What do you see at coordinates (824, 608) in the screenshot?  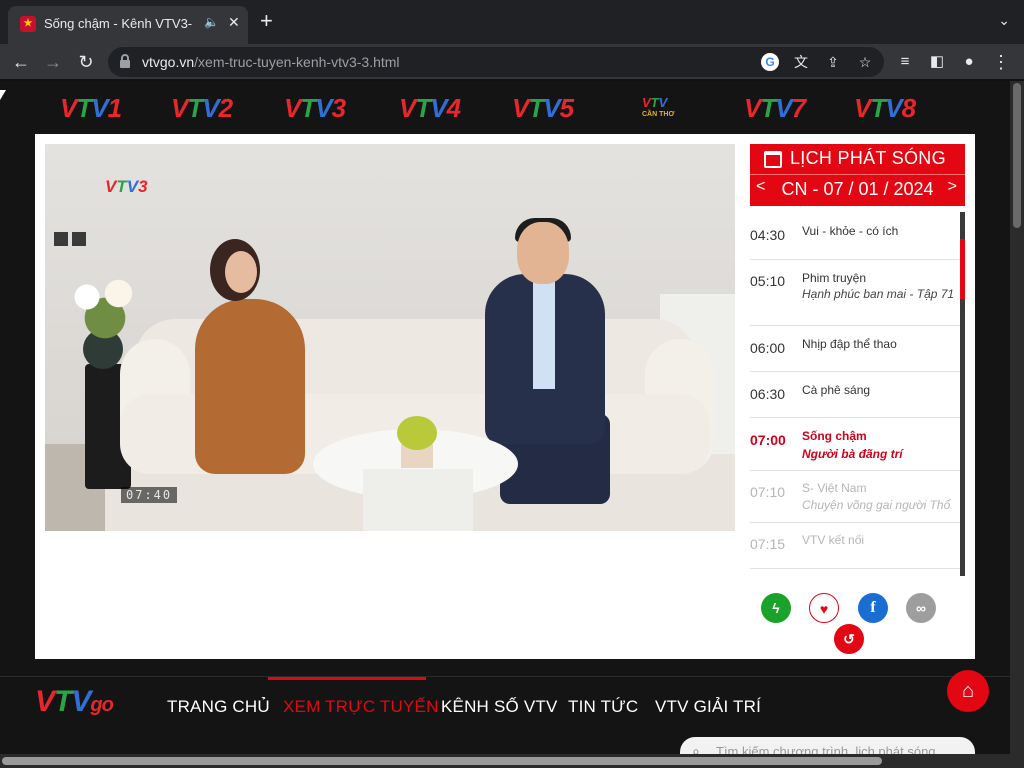 I see `heart-icon: ♥` at bounding box center [824, 608].